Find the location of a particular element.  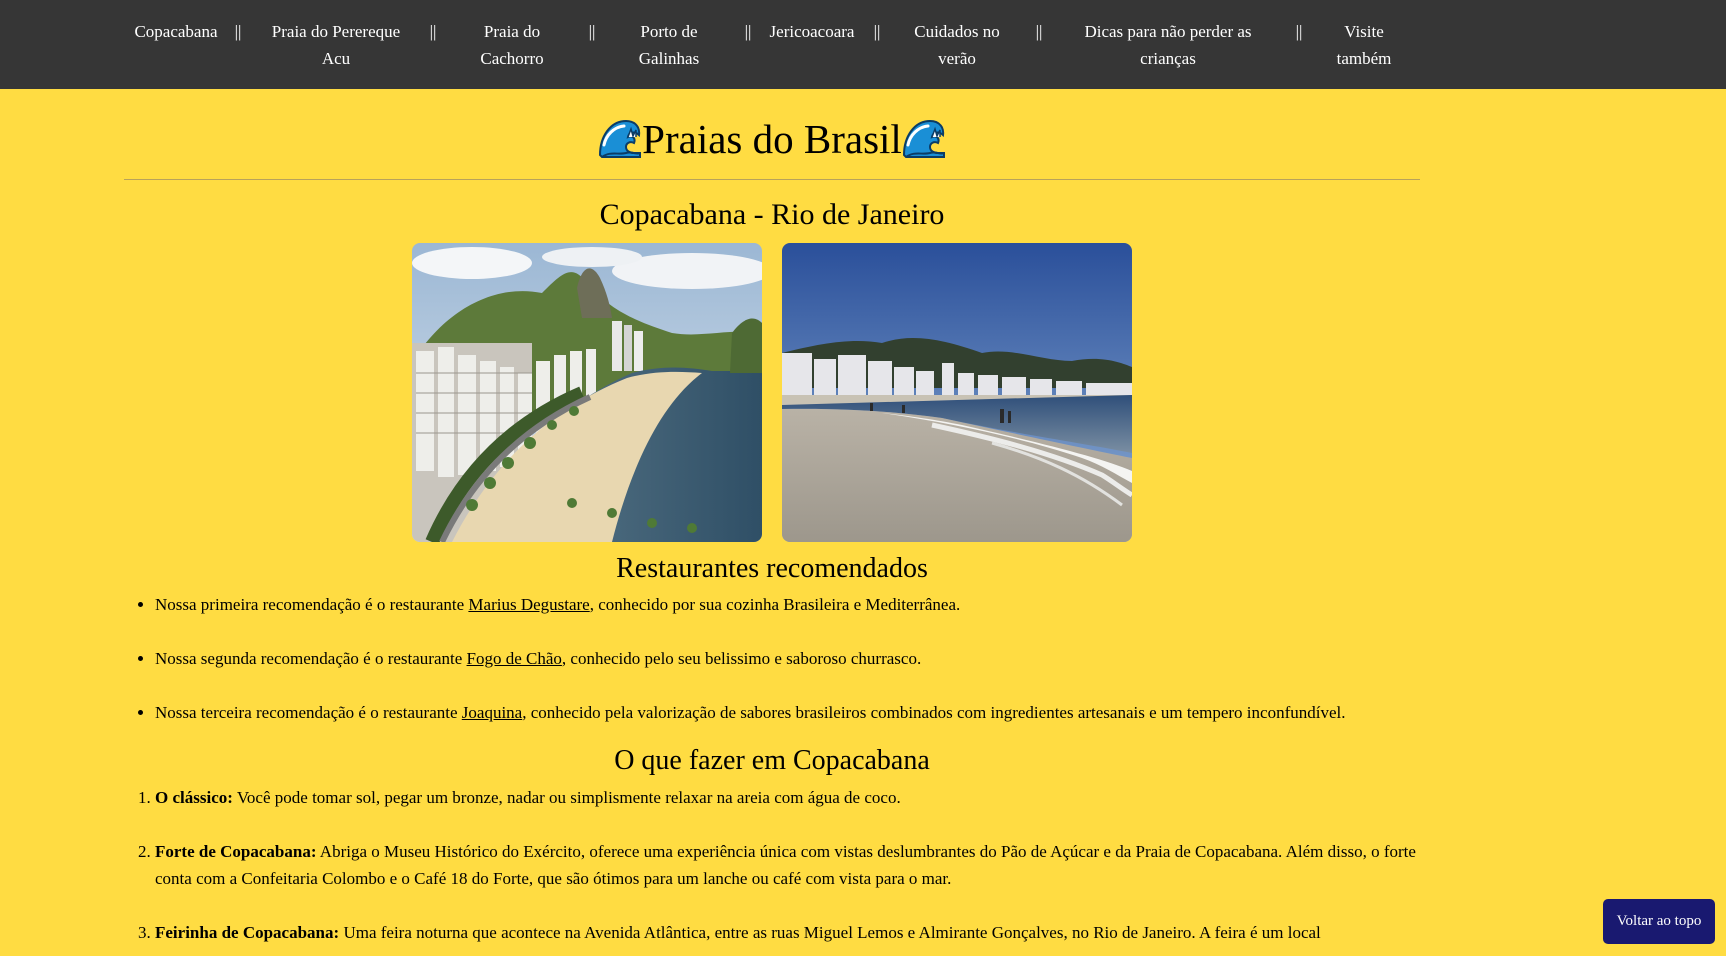

nav-link-porto-de-galinhas: Porto de Galinhas is located at coordinates (669, 45).